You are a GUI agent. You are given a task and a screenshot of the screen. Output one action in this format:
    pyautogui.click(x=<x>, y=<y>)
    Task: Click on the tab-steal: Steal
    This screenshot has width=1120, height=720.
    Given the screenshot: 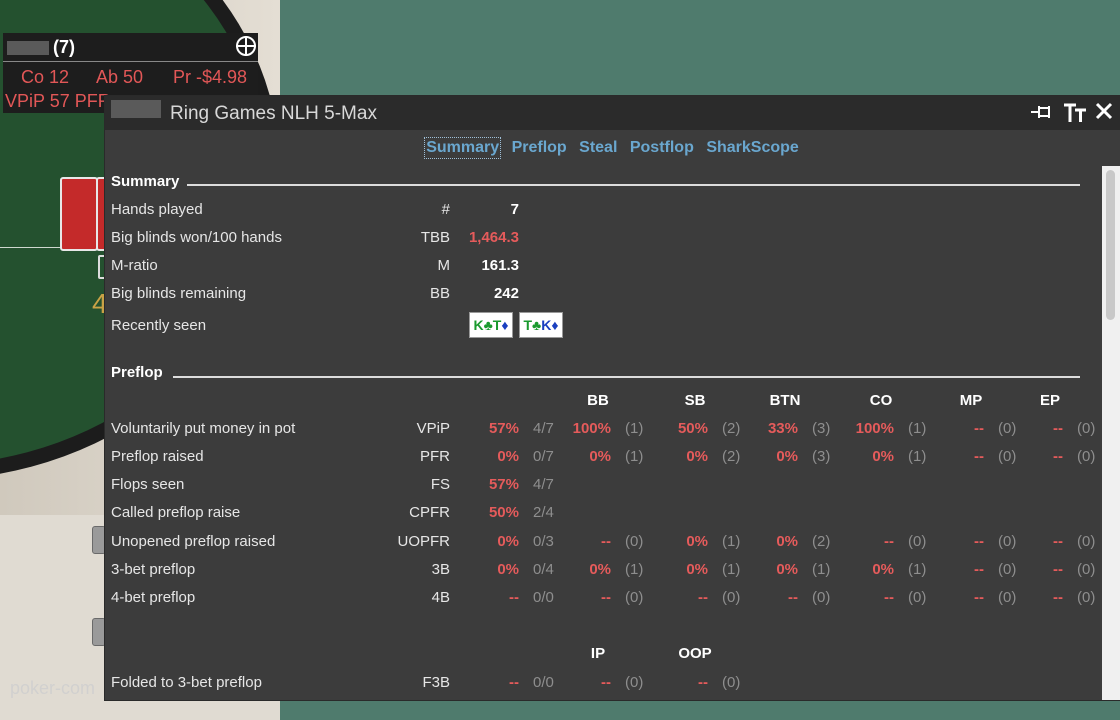 What is the action you would take?
    pyautogui.click(x=598, y=148)
    